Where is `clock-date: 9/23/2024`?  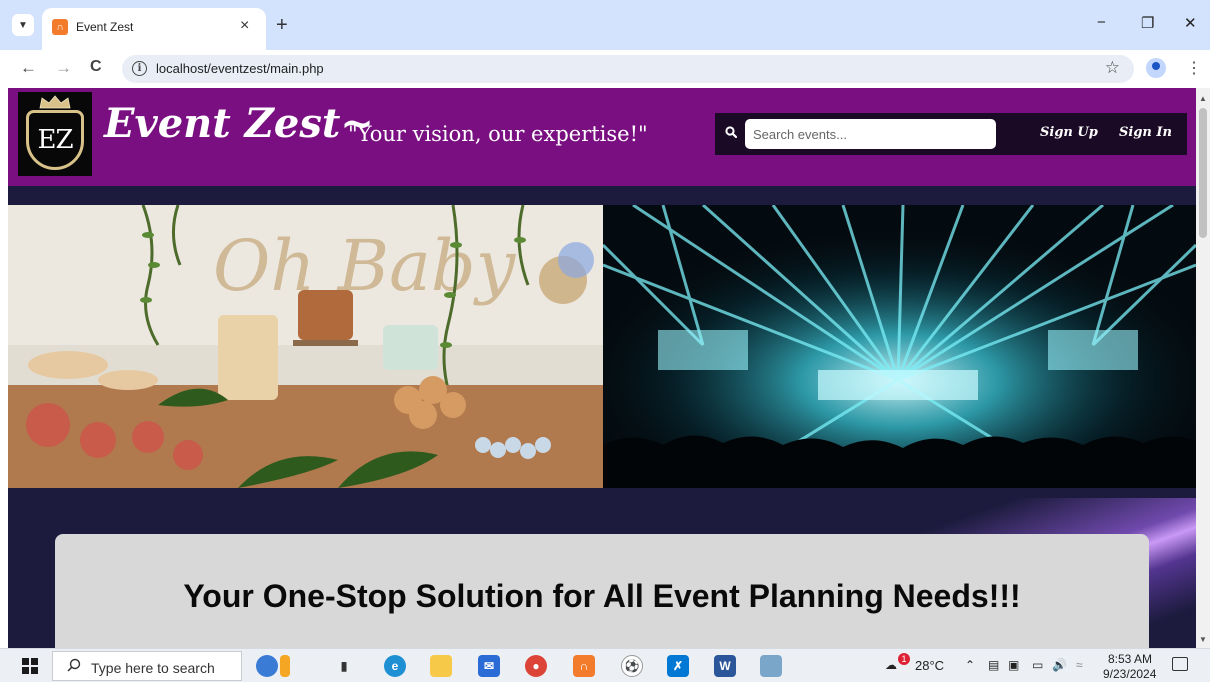 clock-date: 9/23/2024 is located at coordinates (1129, 674).